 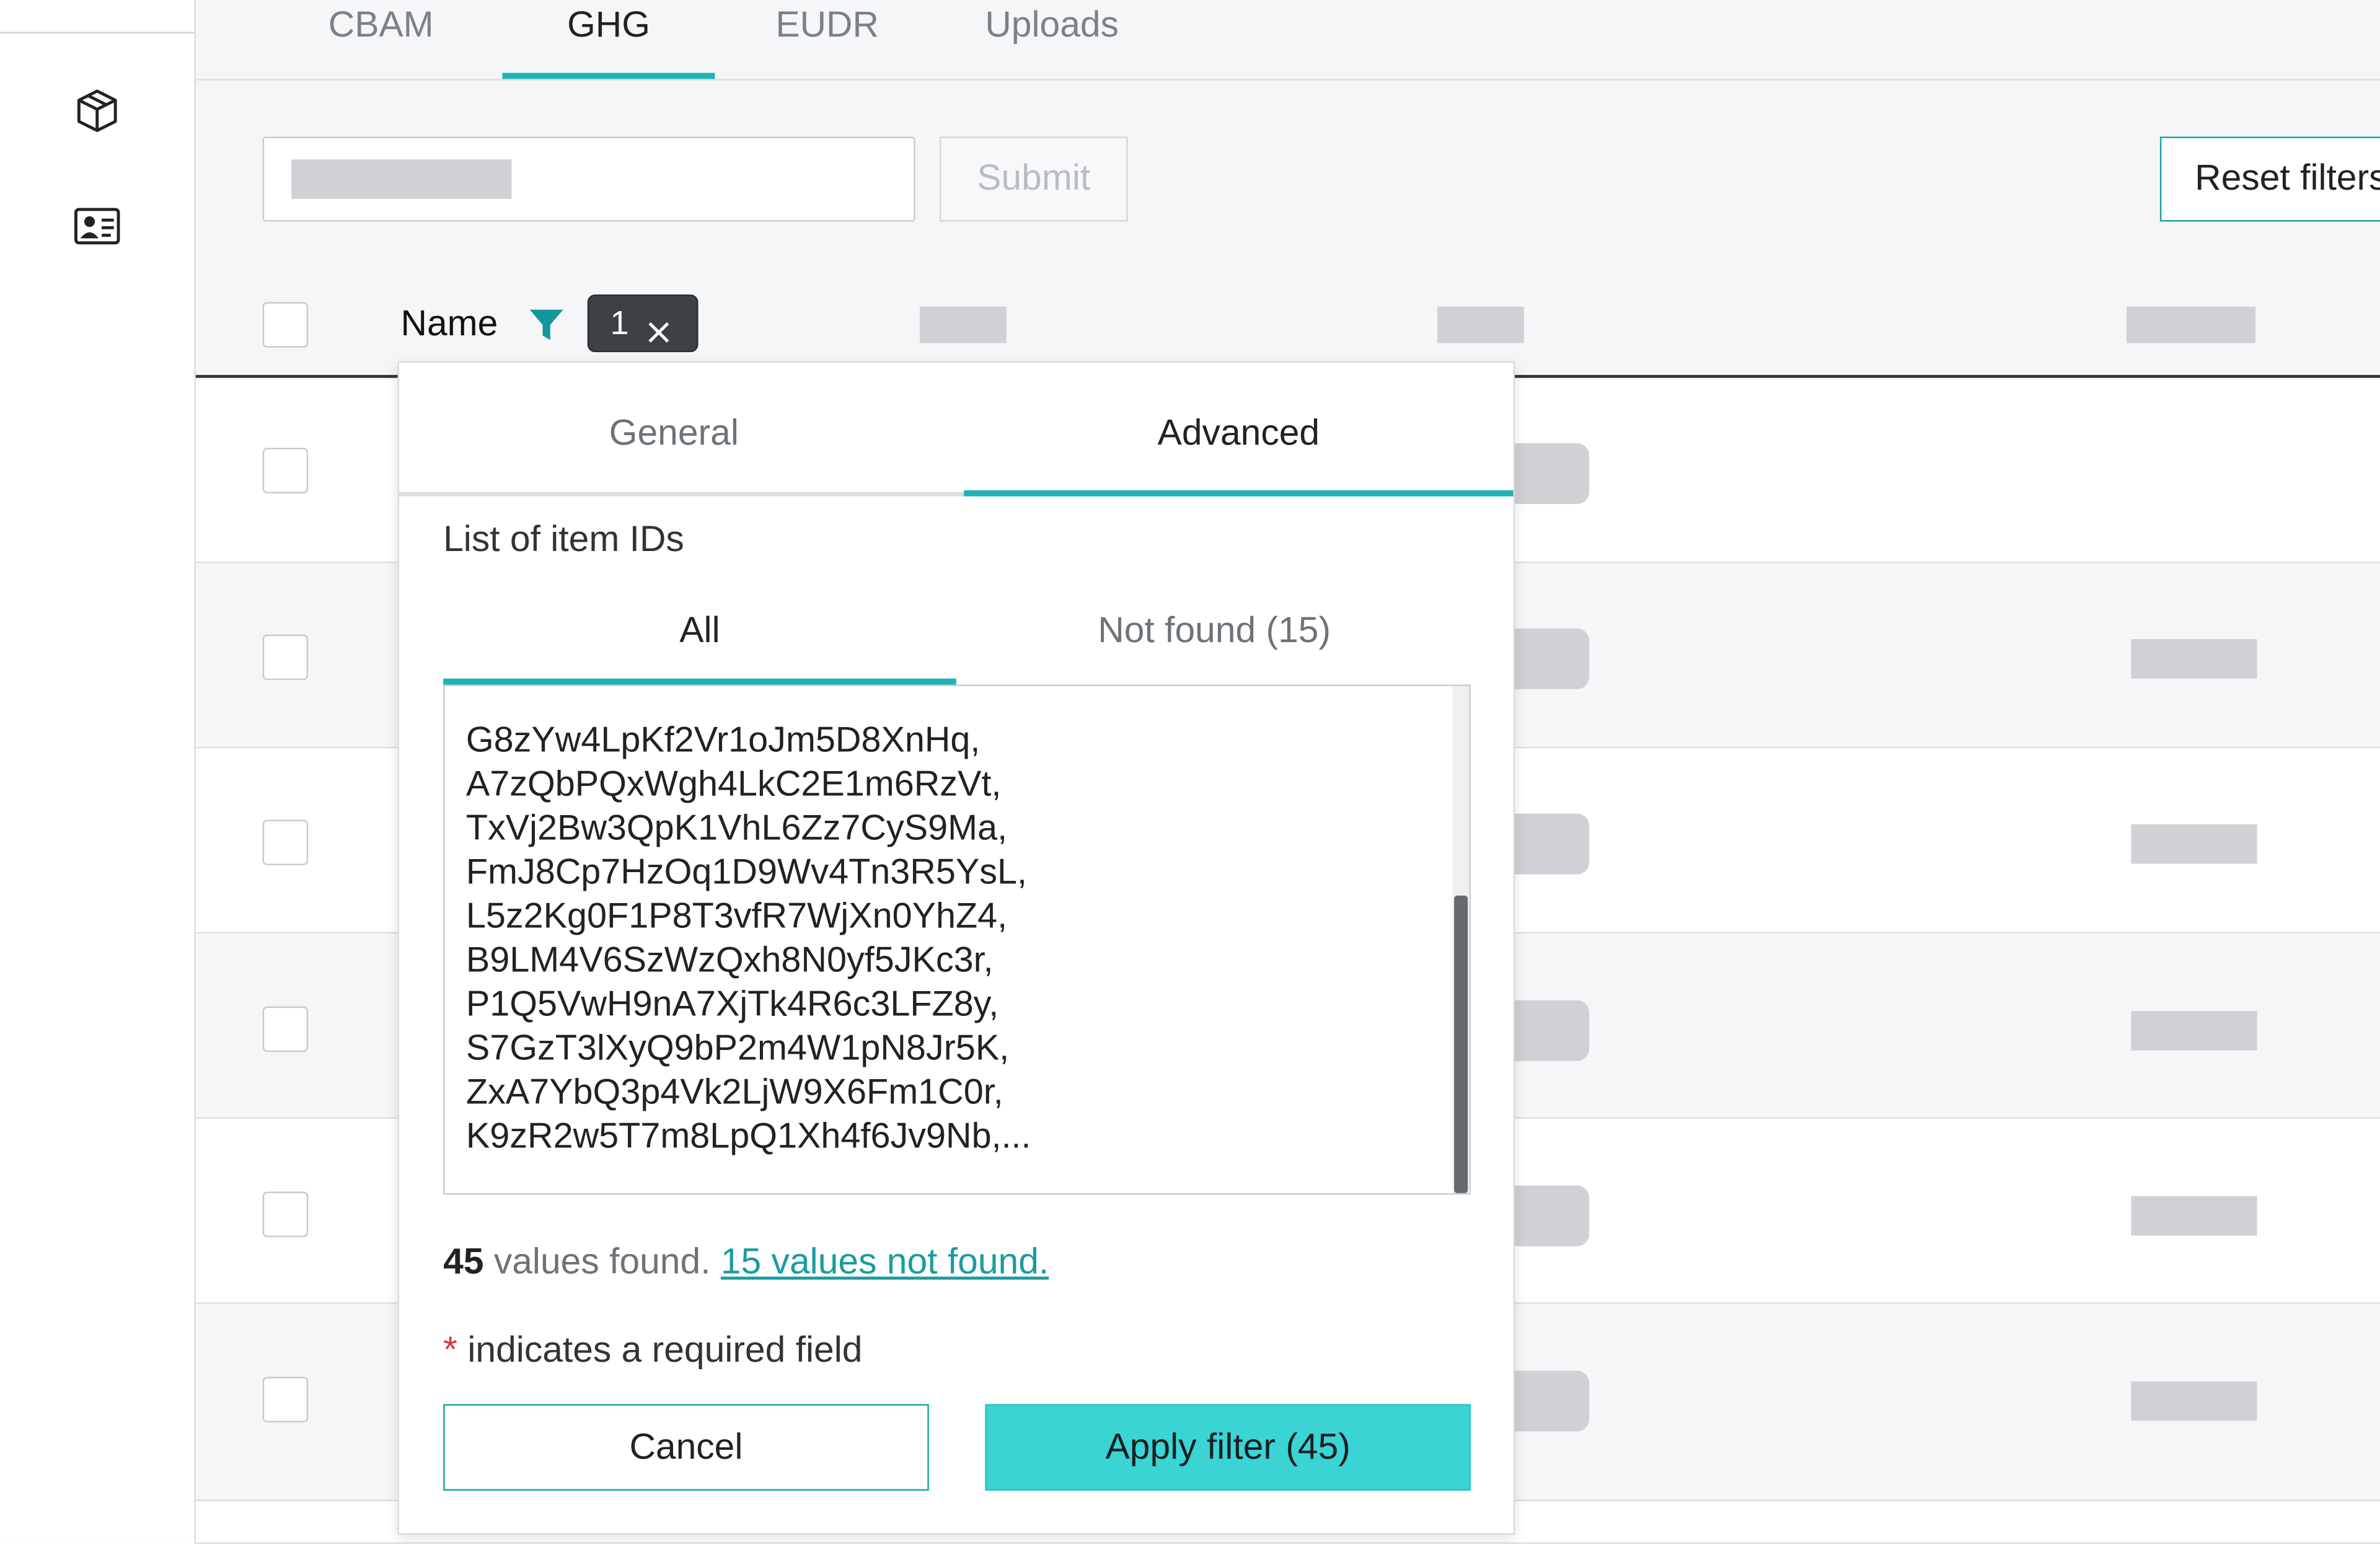 I want to click on tab-advanced: Advanced, so click(x=1239, y=434).